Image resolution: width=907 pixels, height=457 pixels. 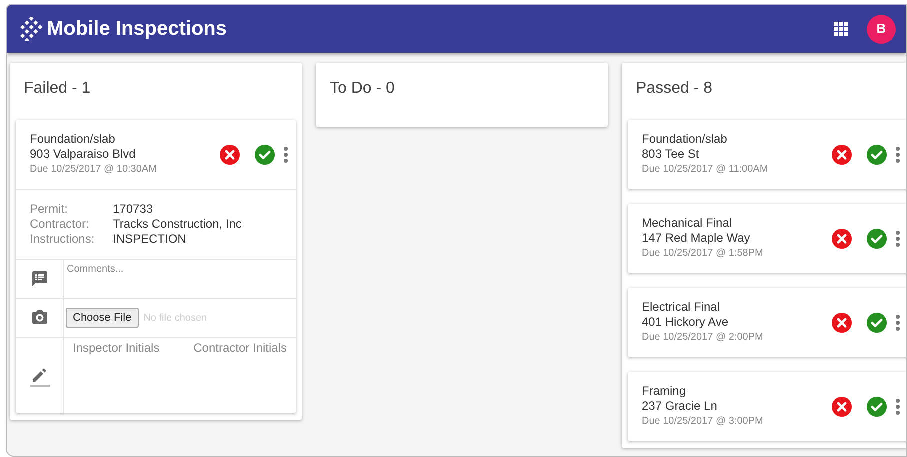 What do you see at coordinates (116, 348) in the screenshot?
I see `signature-field: Inspector Initials` at bounding box center [116, 348].